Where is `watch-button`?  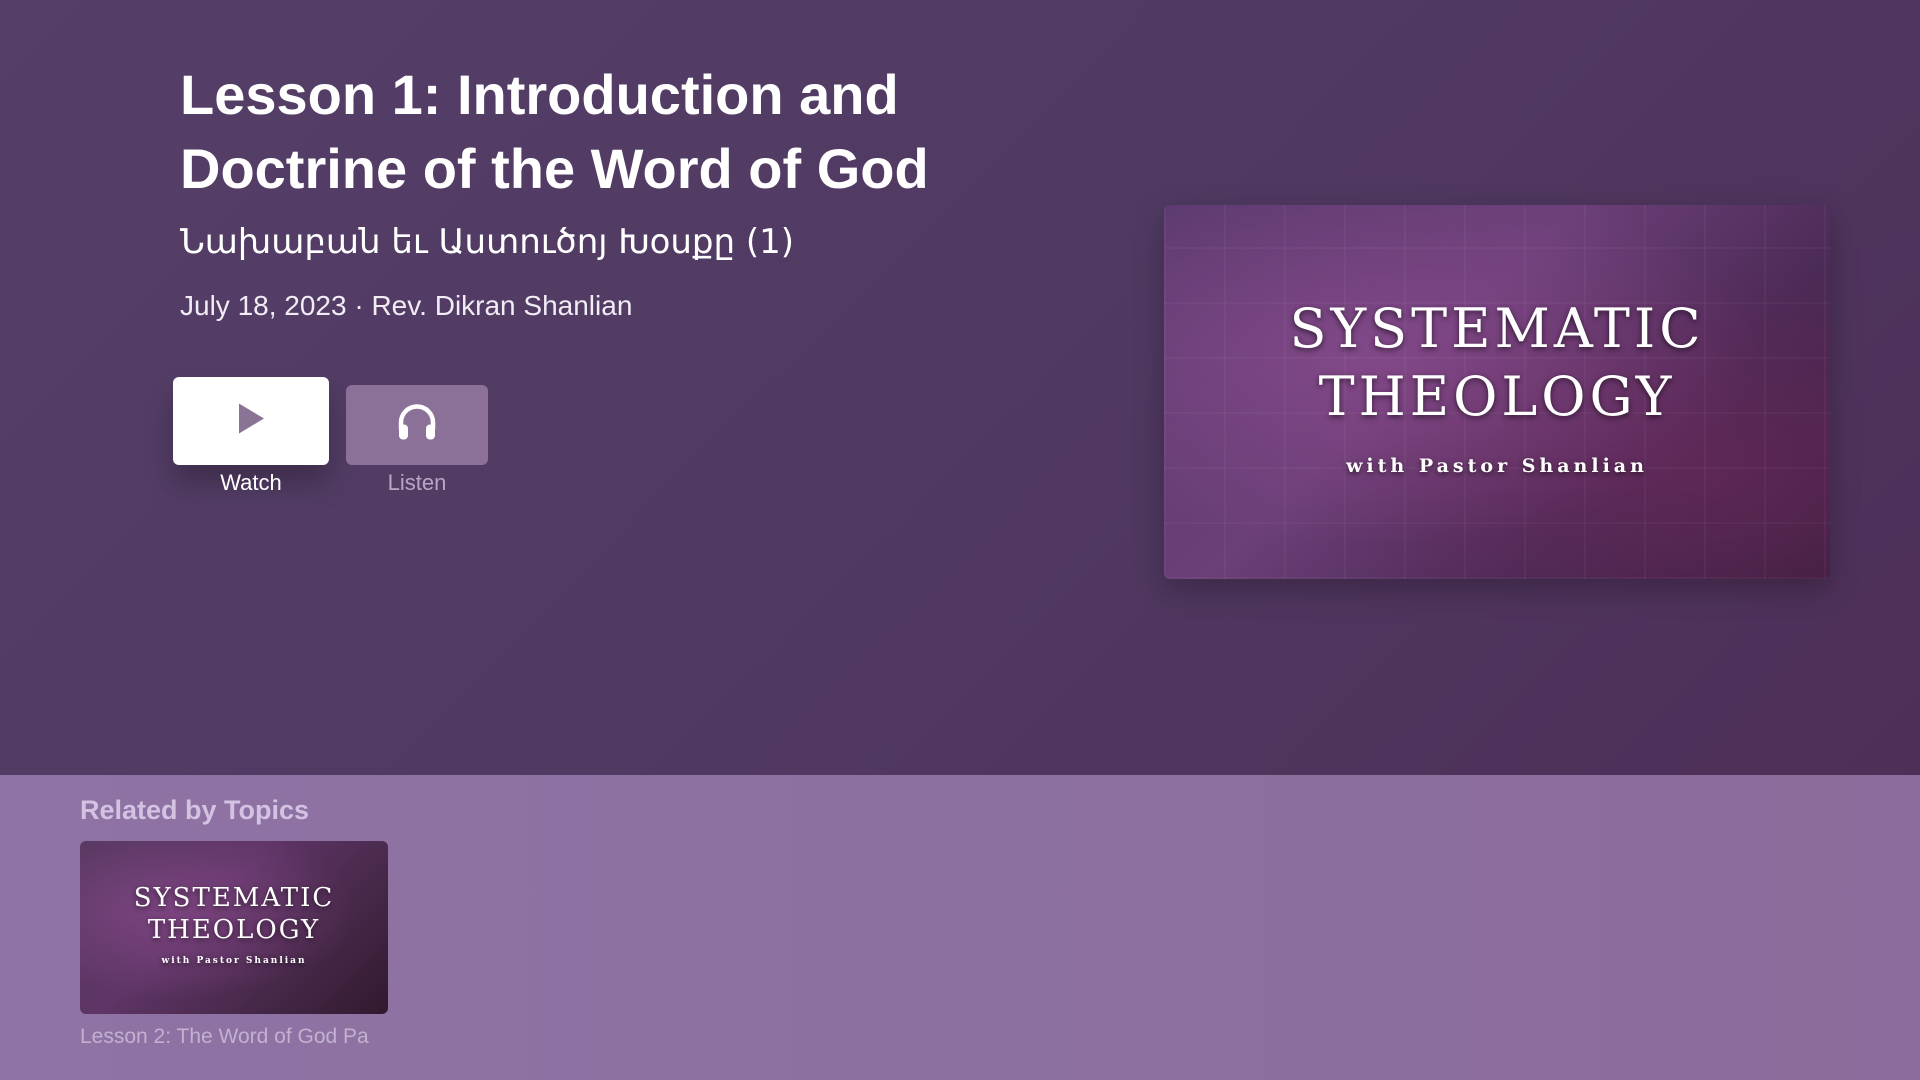 watch-button is located at coordinates (251, 421).